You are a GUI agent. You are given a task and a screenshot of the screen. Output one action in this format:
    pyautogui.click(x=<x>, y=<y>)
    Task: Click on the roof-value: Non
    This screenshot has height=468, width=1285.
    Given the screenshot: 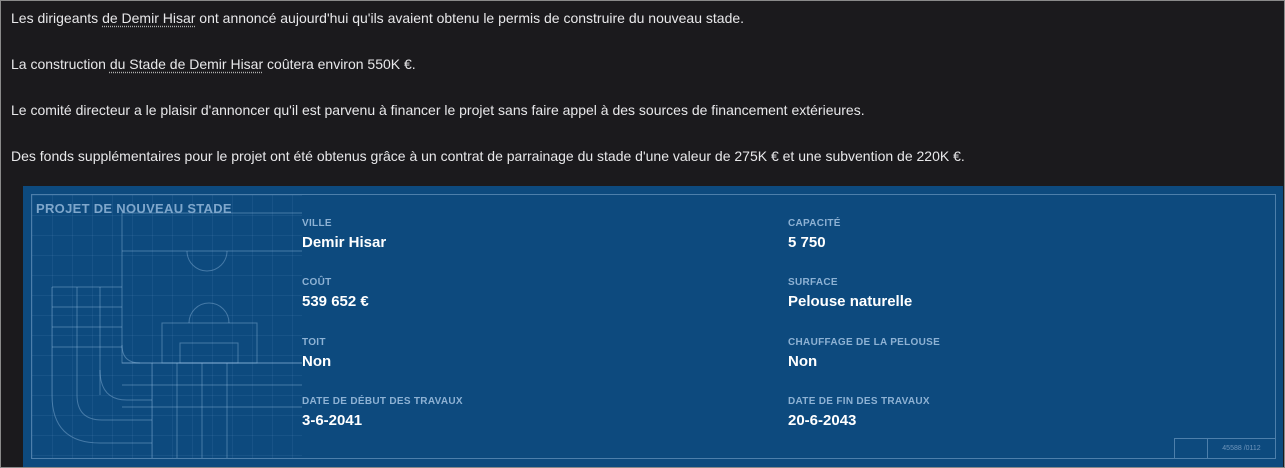 What is the action you would take?
    pyautogui.click(x=317, y=361)
    